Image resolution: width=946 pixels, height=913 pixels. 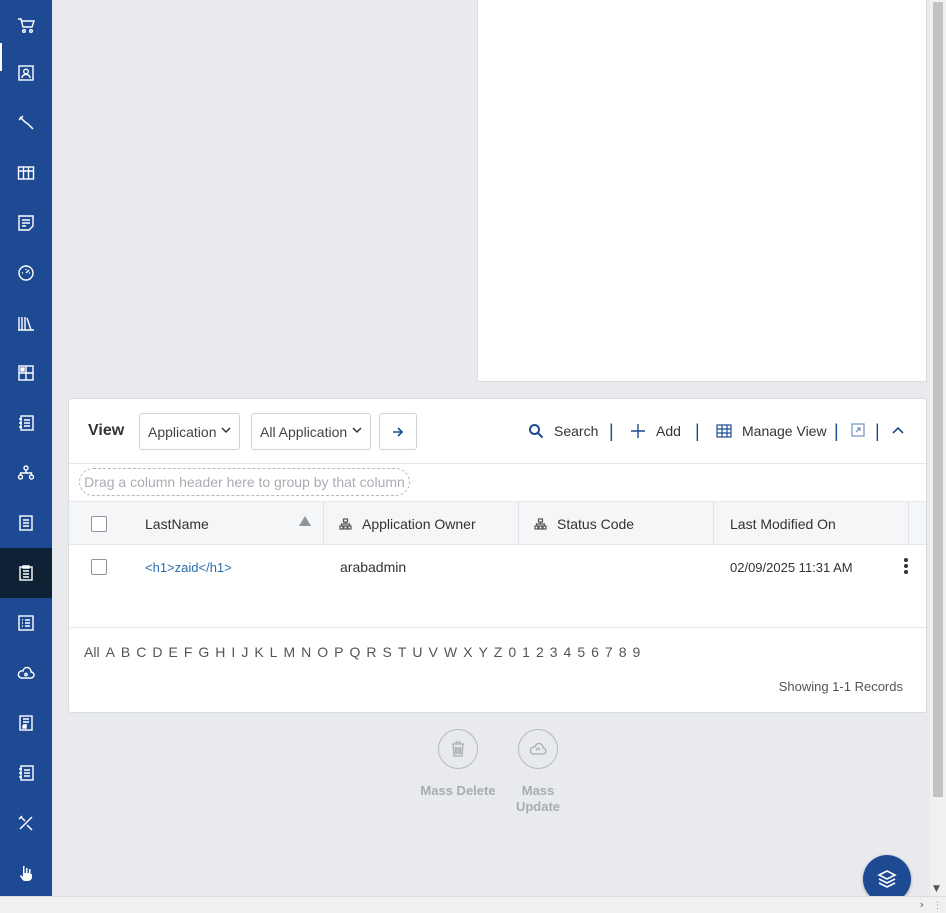 What do you see at coordinates (157, 652) in the screenshot?
I see `alphabet-filter-item: D` at bounding box center [157, 652].